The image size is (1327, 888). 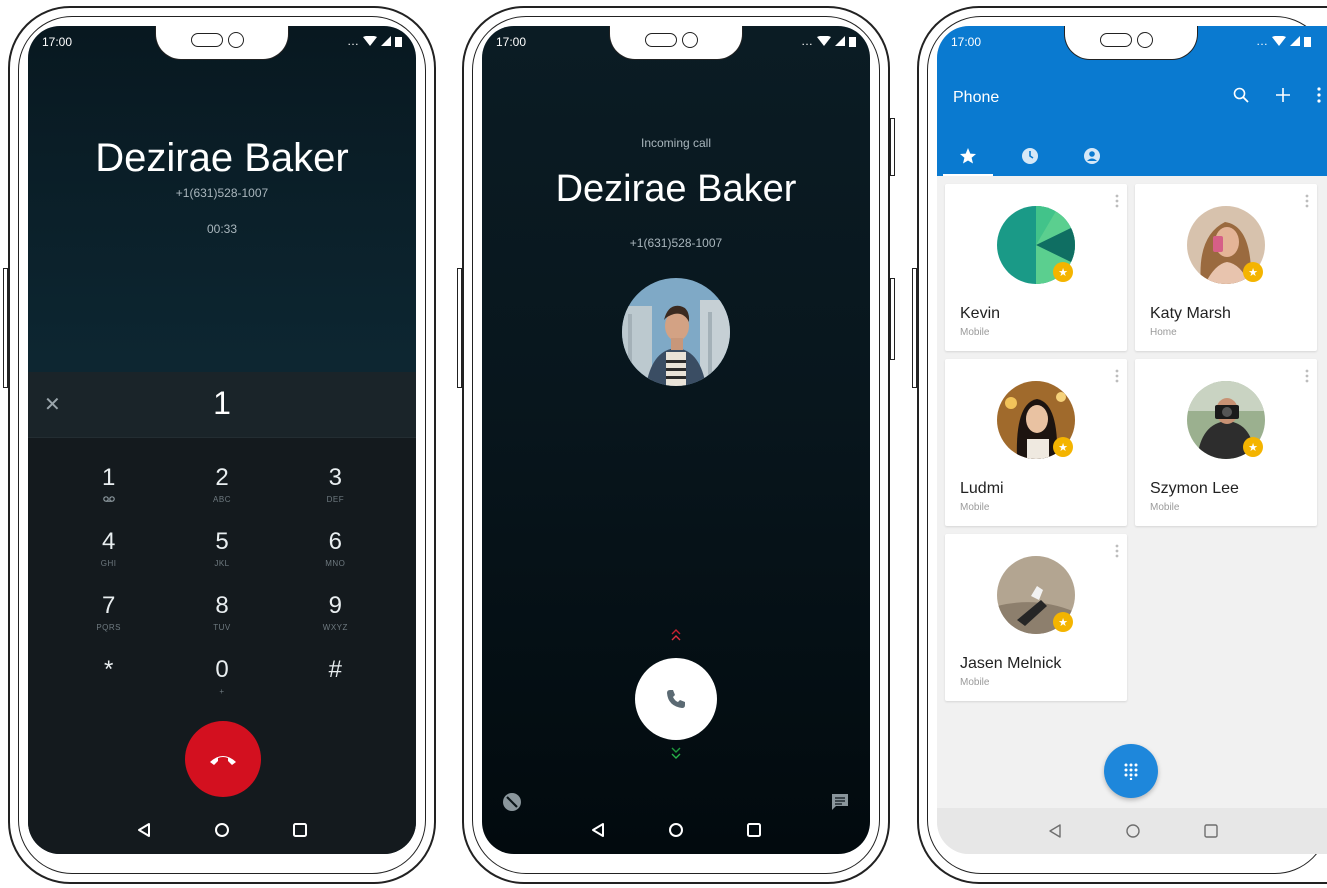 I want to click on tab-favorites, so click(x=968, y=156).